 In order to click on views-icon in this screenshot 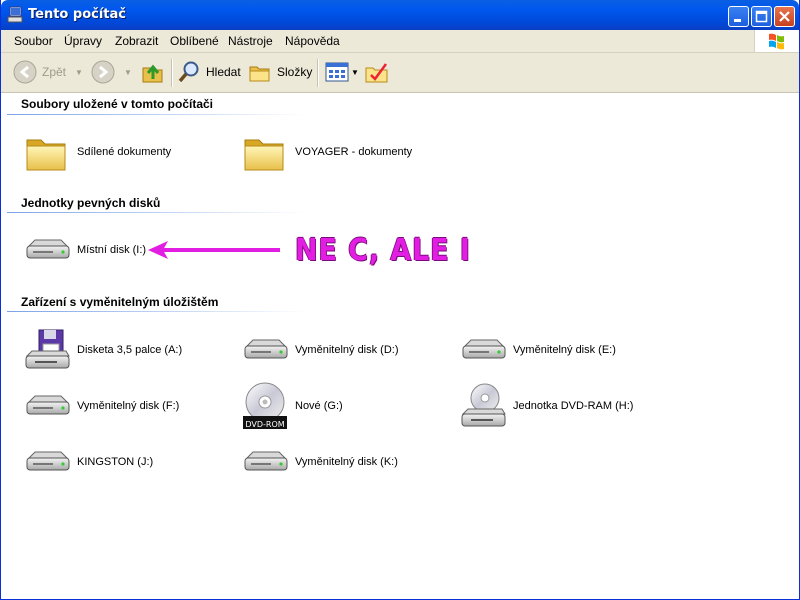, I will do `click(337, 72)`.